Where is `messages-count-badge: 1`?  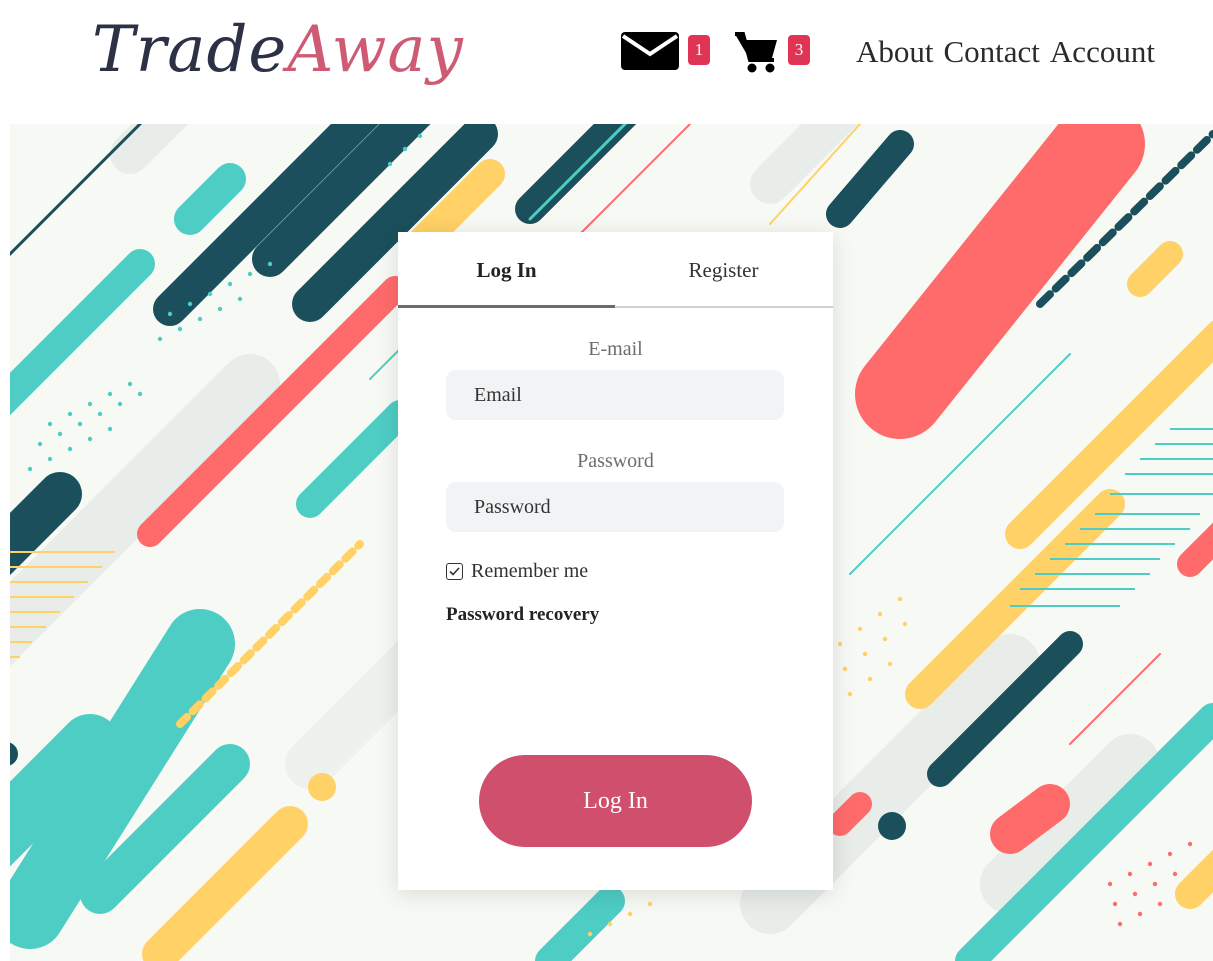 messages-count-badge: 1 is located at coordinates (699, 50).